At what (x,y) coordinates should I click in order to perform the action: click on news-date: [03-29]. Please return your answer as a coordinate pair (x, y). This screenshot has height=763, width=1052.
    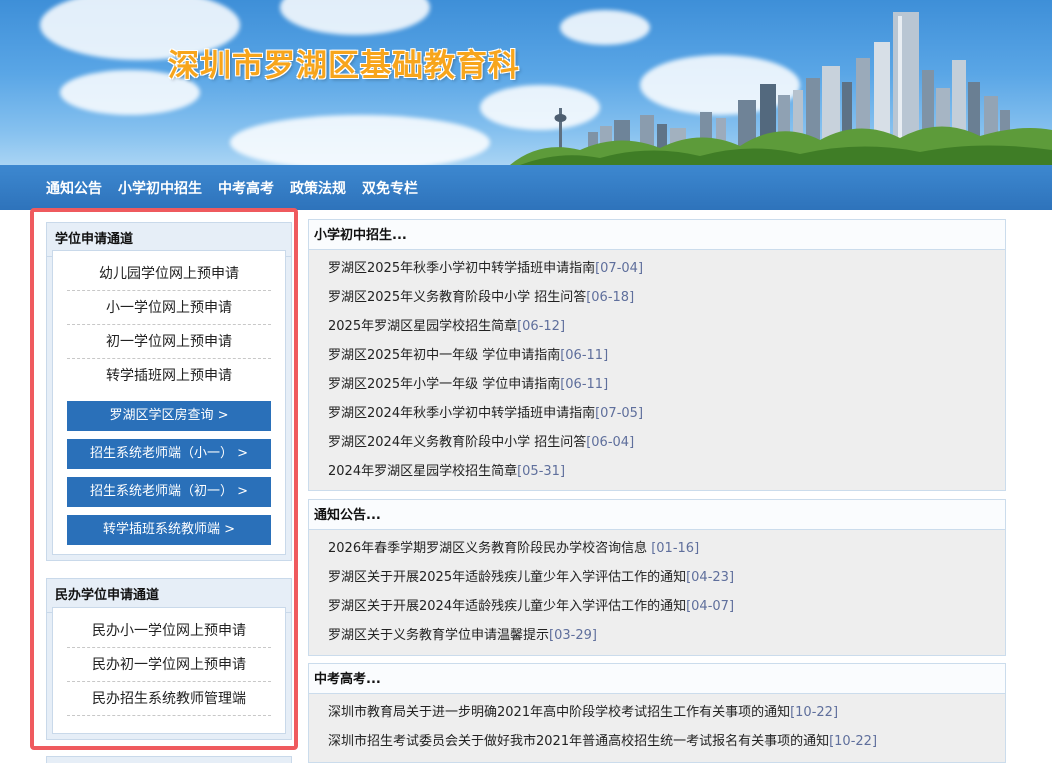
    Looking at the image, I should click on (573, 635).